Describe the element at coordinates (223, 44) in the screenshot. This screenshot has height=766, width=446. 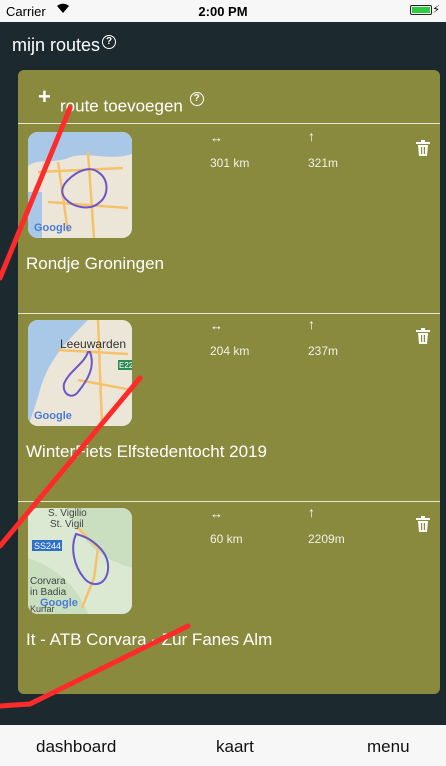
I see `header: mijn routes?` at that location.